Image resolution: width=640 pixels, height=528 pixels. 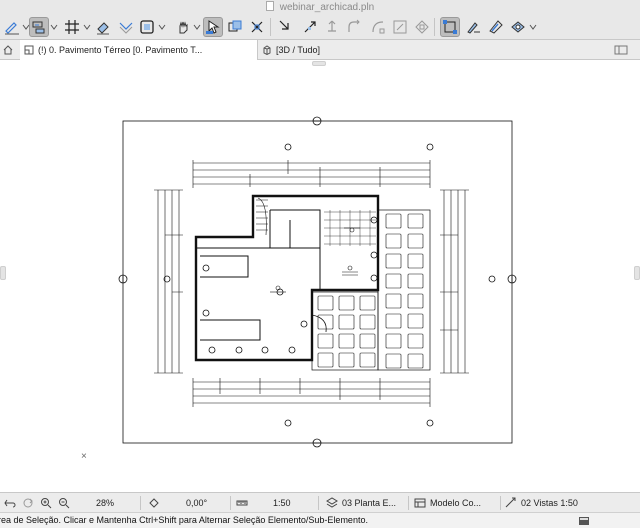 I want to click on transform-icon, so click(x=422, y=27).